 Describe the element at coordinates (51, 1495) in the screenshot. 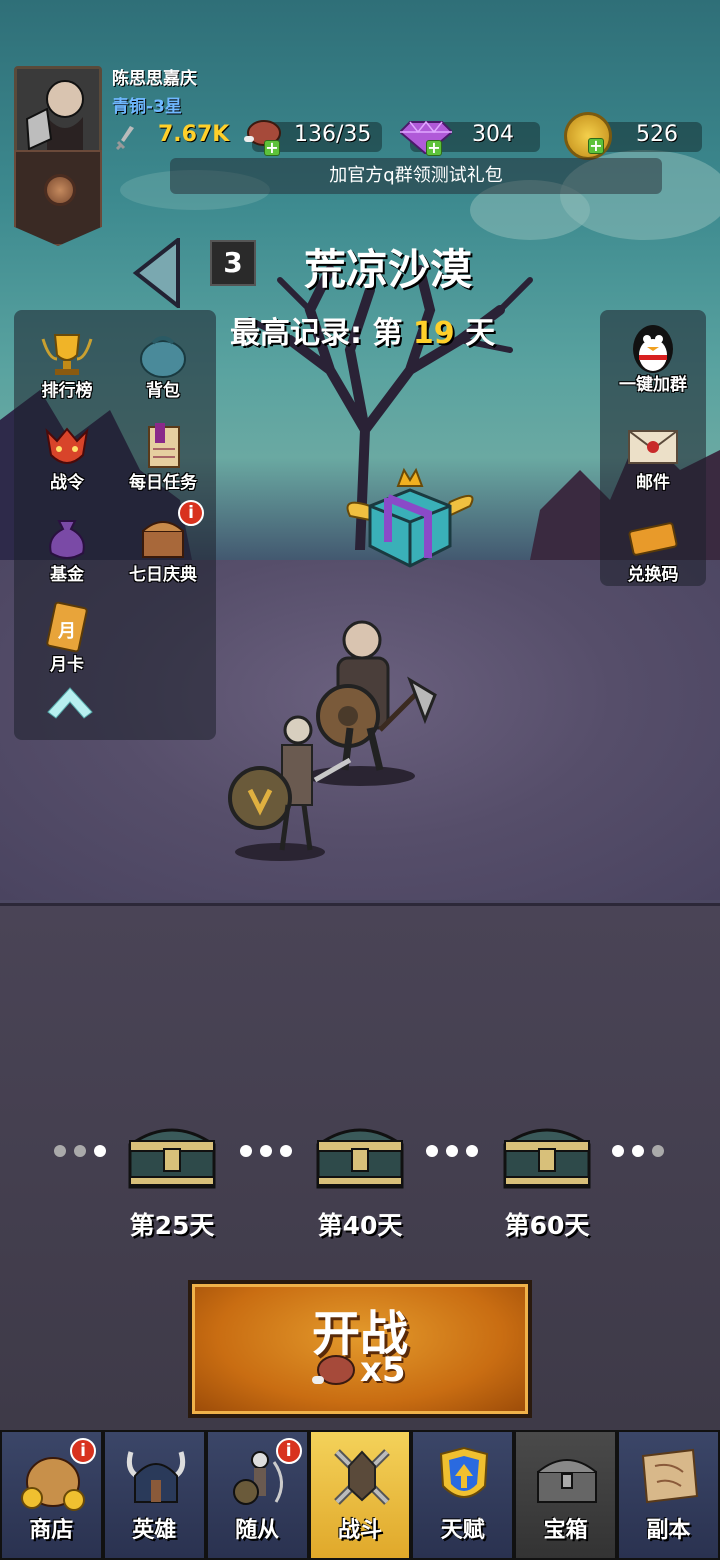

I see `tab-shop: i 商店` at that location.